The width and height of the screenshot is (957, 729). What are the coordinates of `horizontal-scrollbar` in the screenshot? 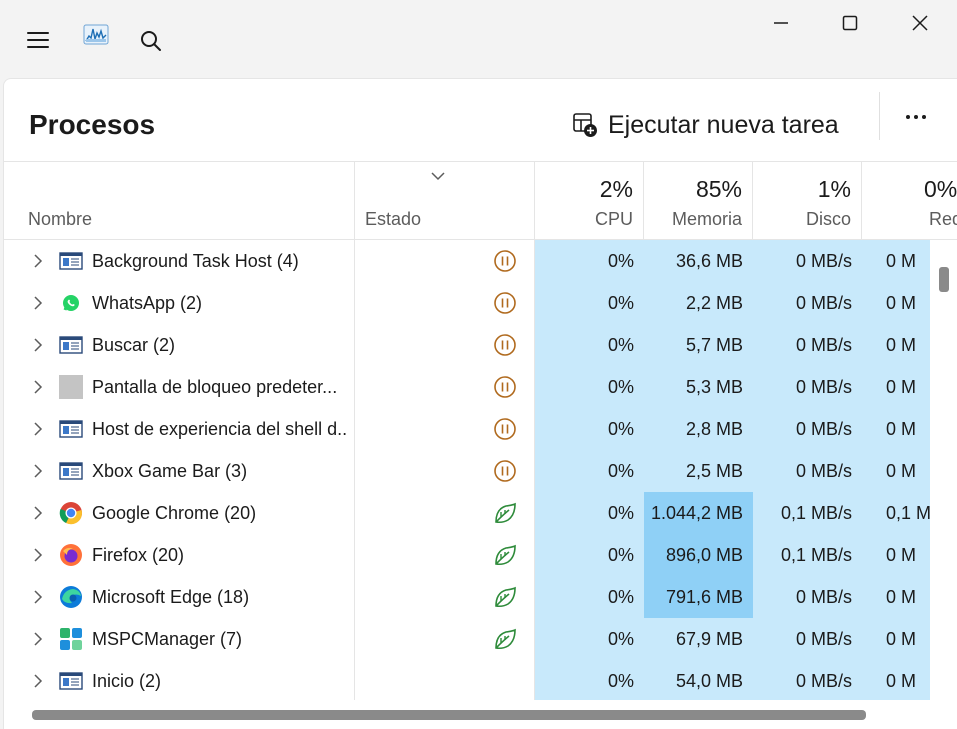 It's located at (480, 714).